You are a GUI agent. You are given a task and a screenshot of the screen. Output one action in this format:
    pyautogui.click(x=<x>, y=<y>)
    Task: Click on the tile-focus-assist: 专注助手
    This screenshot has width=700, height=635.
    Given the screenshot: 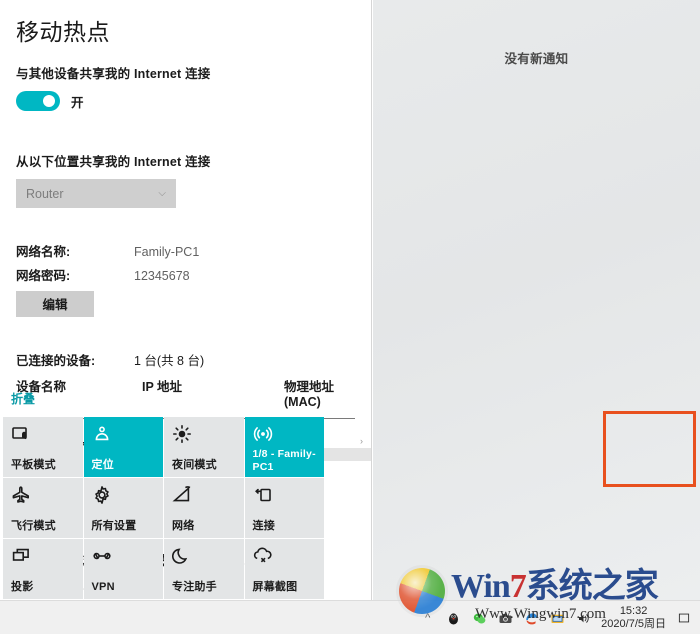 What is the action you would take?
    pyautogui.click(x=204, y=569)
    